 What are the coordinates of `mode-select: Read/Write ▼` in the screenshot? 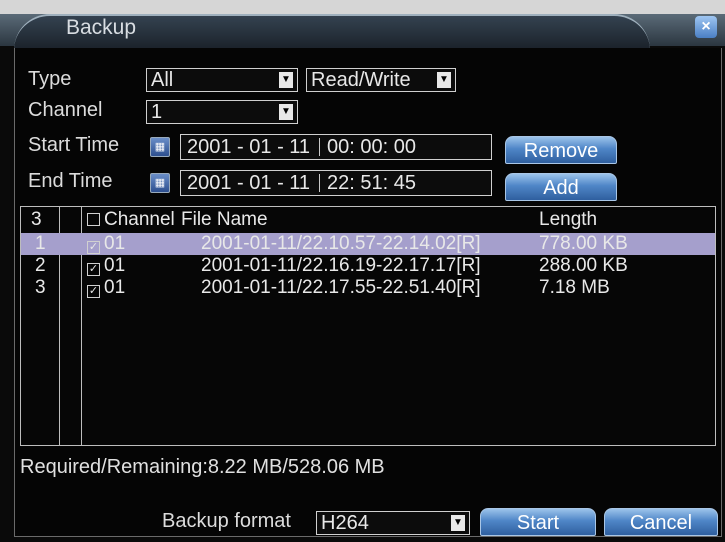 It's located at (381, 80).